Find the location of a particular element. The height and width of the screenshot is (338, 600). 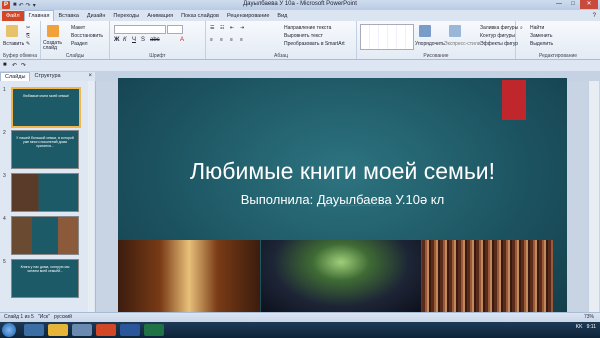

help-icon: ? is located at coordinates (596, 16).